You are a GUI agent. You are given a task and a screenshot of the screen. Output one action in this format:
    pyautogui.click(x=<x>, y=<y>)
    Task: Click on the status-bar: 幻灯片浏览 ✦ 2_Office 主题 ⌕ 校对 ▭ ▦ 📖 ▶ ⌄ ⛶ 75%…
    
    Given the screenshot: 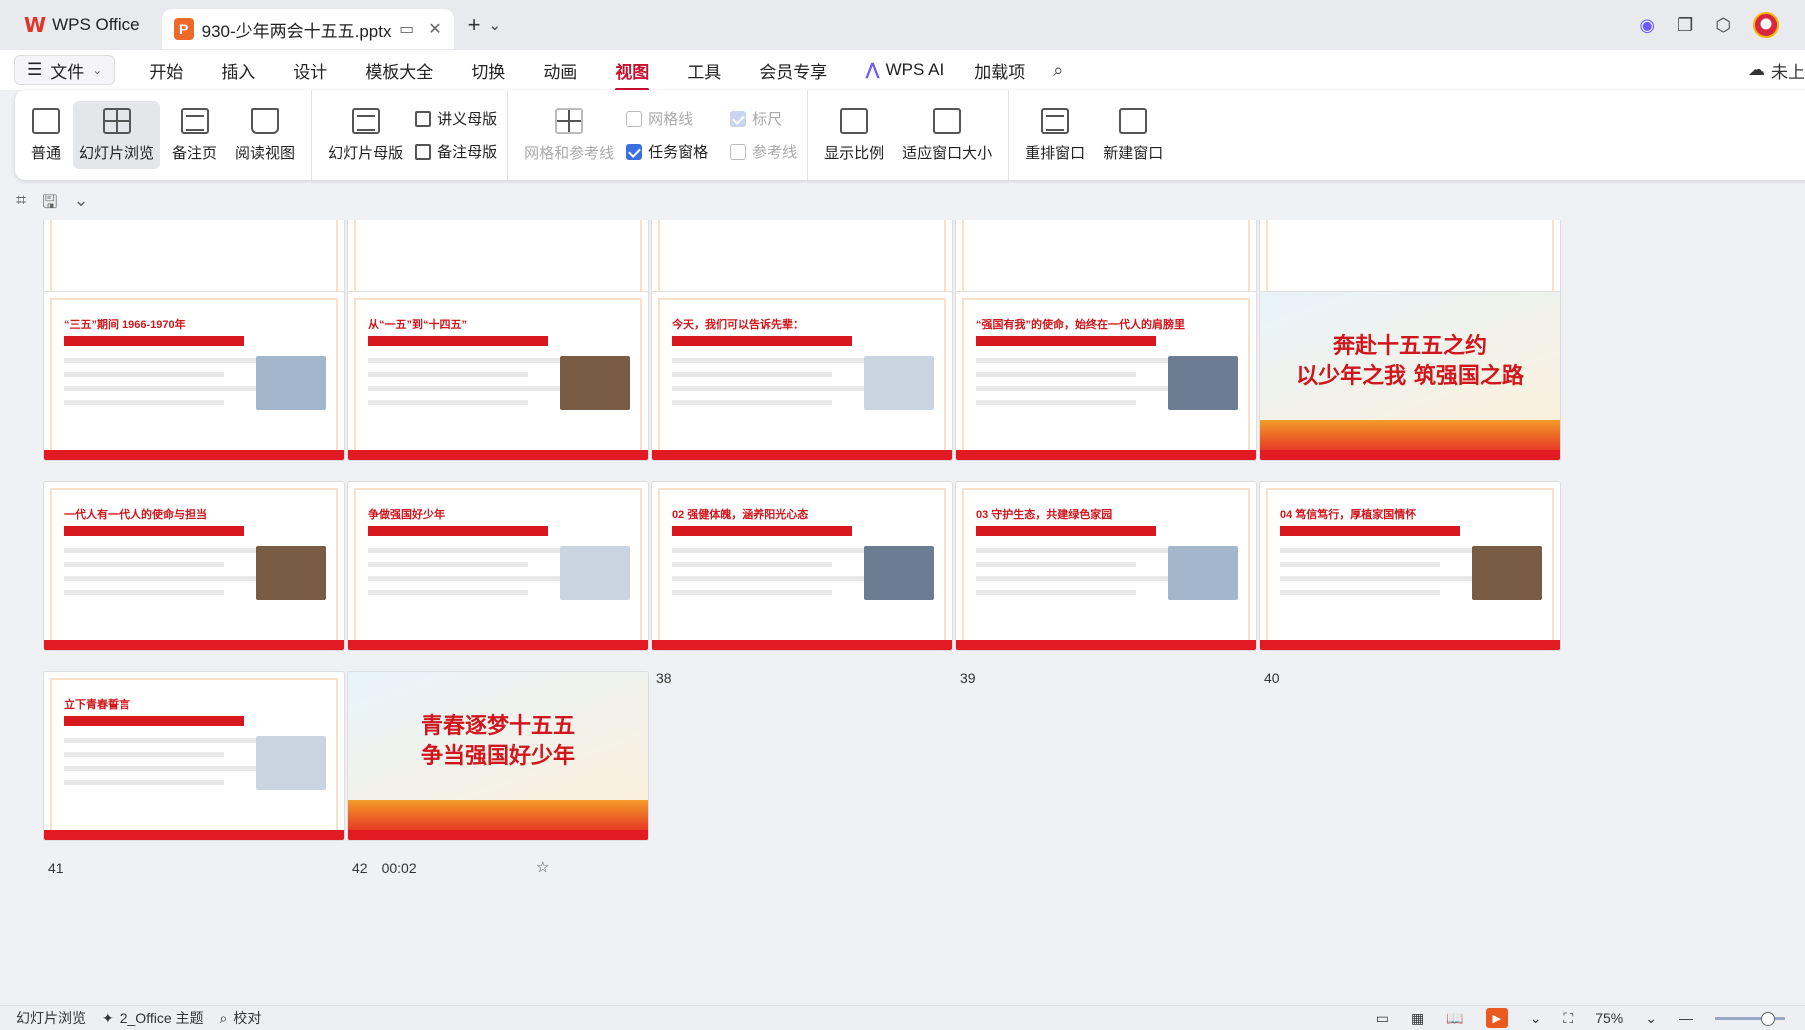 What is the action you would take?
    pyautogui.click(x=902, y=1017)
    